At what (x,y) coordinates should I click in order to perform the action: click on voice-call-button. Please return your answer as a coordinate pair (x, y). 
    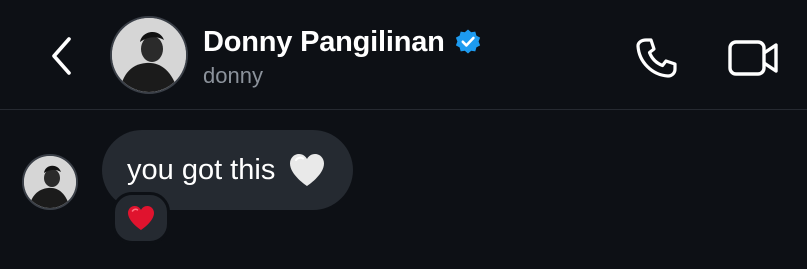
    Looking at the image, I should click on (656, 58).